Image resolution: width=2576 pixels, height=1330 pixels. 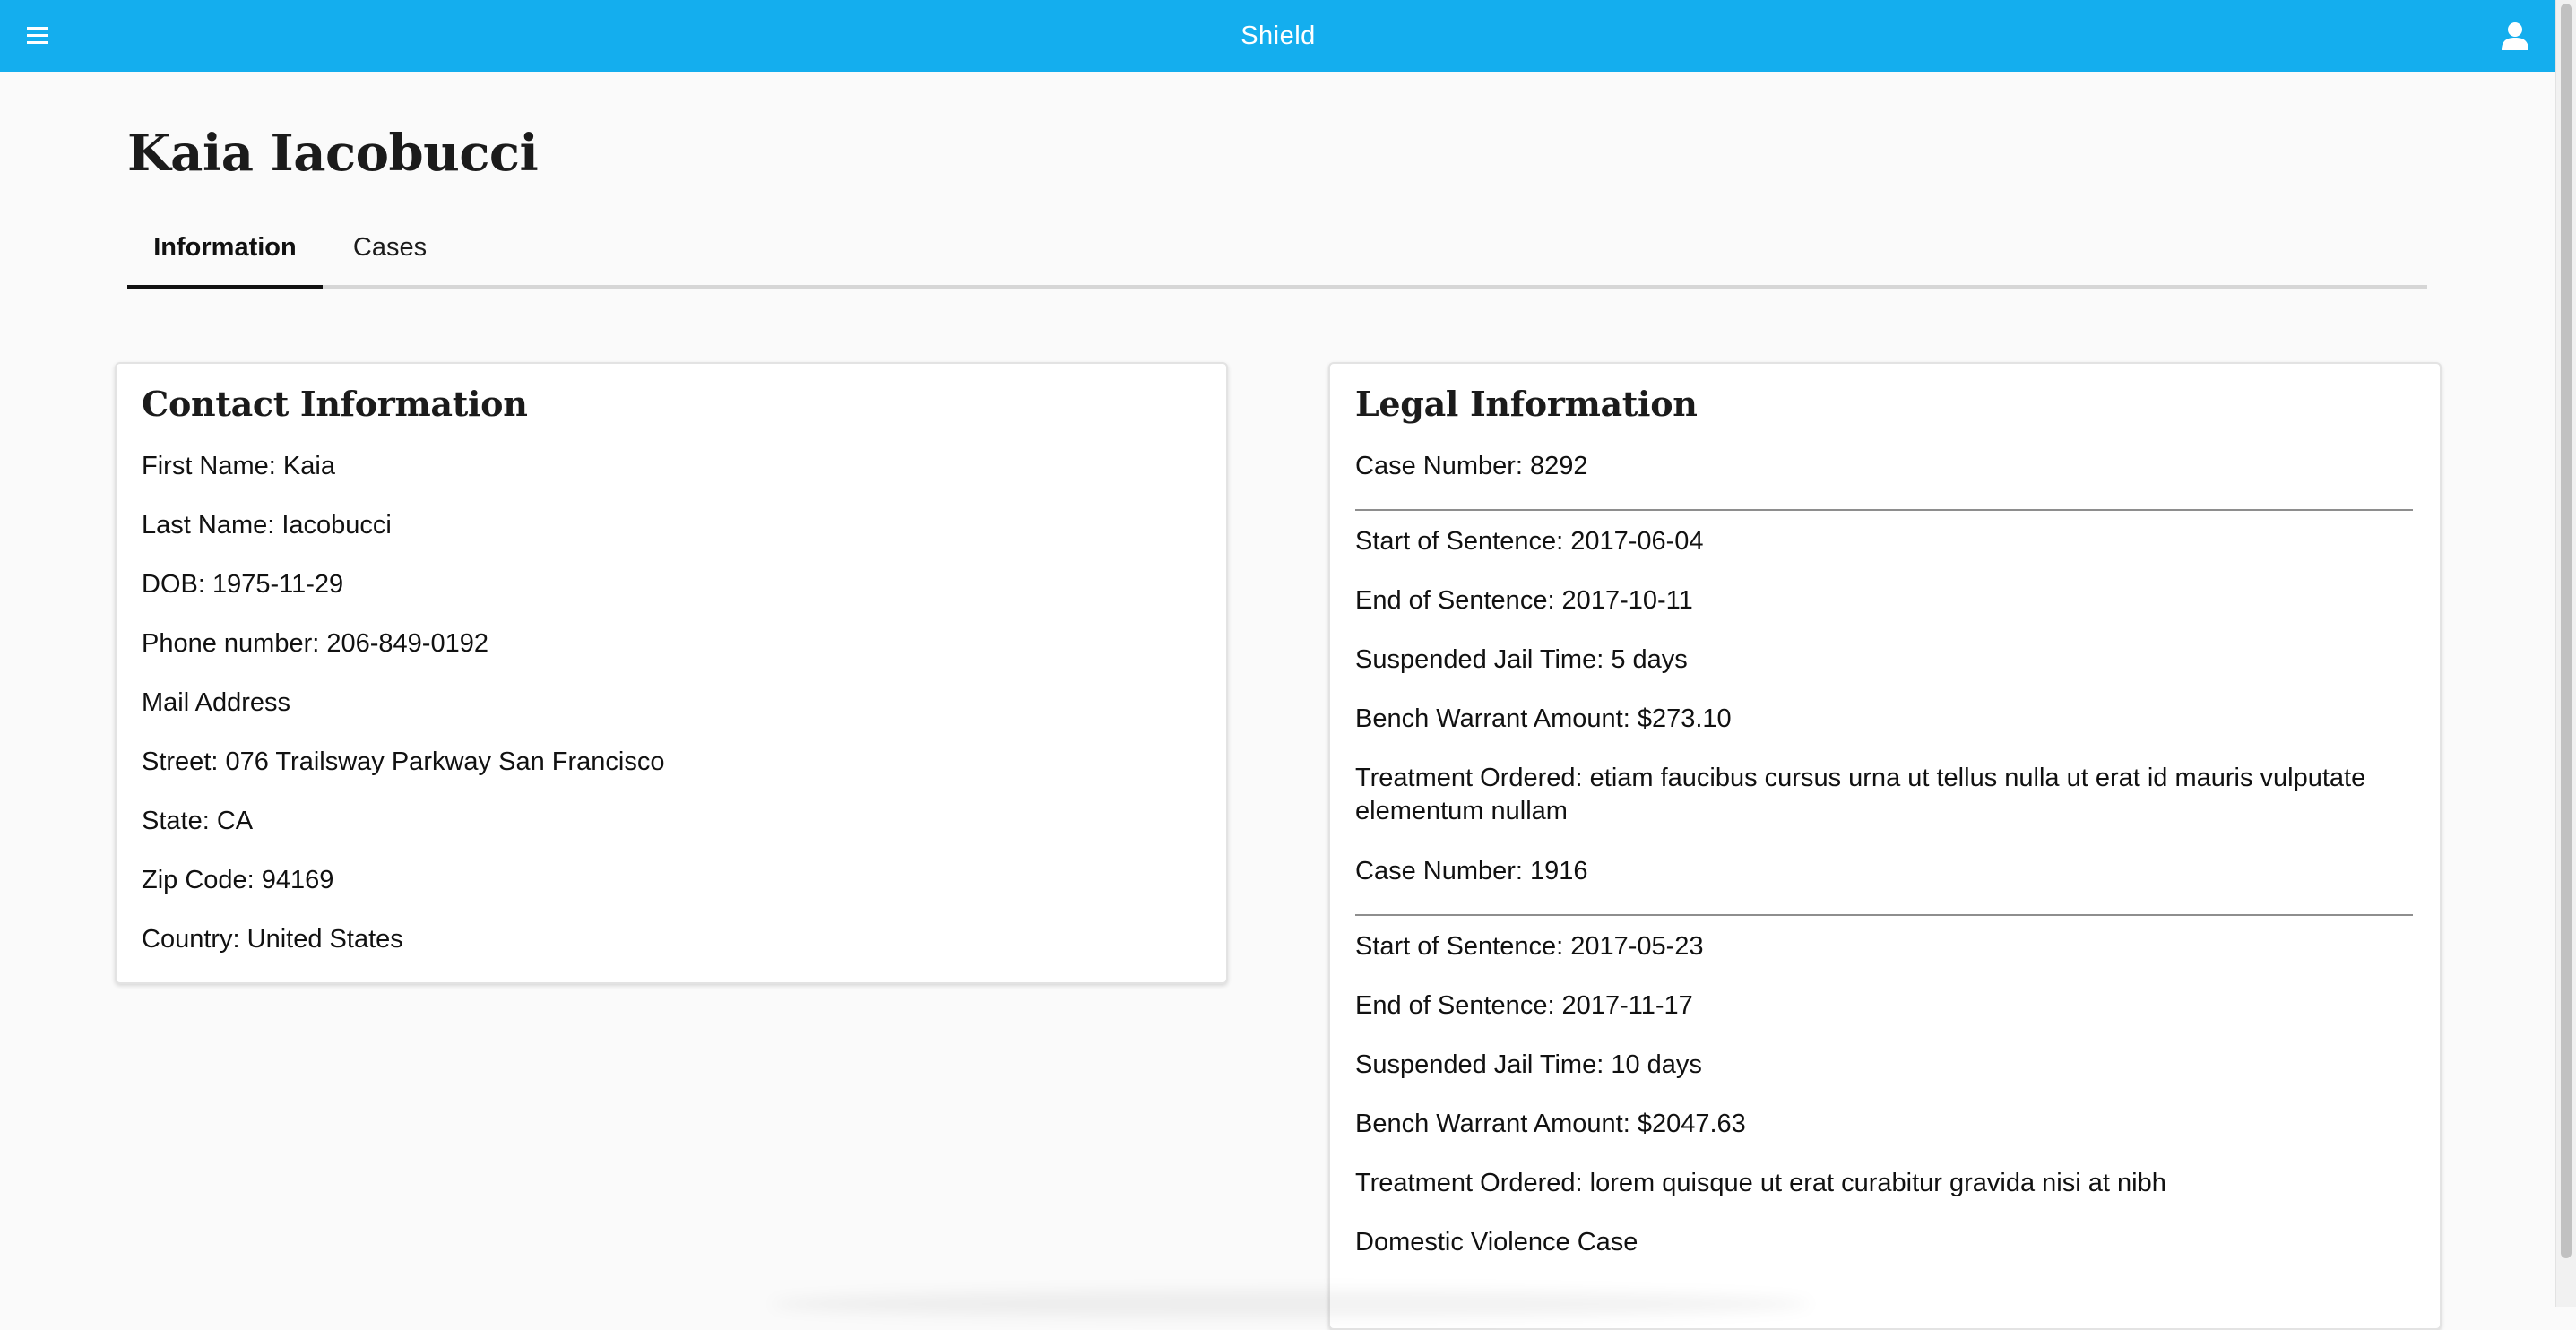 What do you see at coordinates (1526, 404) in the screenshot?
I see `card-heading: Legal Information` at bounding box center [1526, 404].